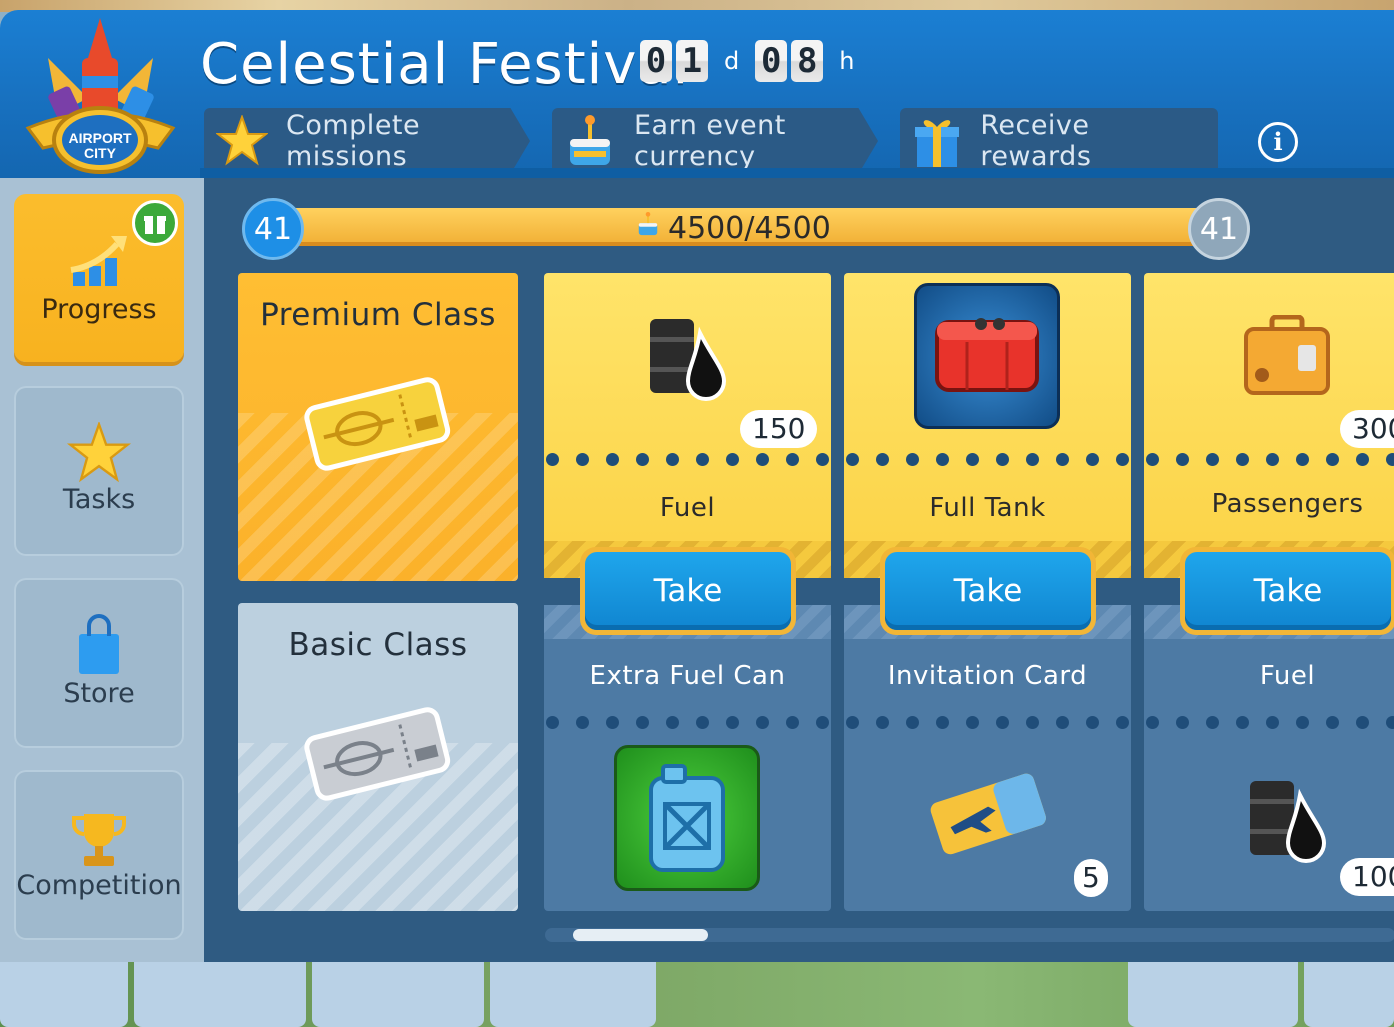  Describe the element at coordinates (988, 815) in the screenshot. I see `invitation-ticket-icon` at that location.